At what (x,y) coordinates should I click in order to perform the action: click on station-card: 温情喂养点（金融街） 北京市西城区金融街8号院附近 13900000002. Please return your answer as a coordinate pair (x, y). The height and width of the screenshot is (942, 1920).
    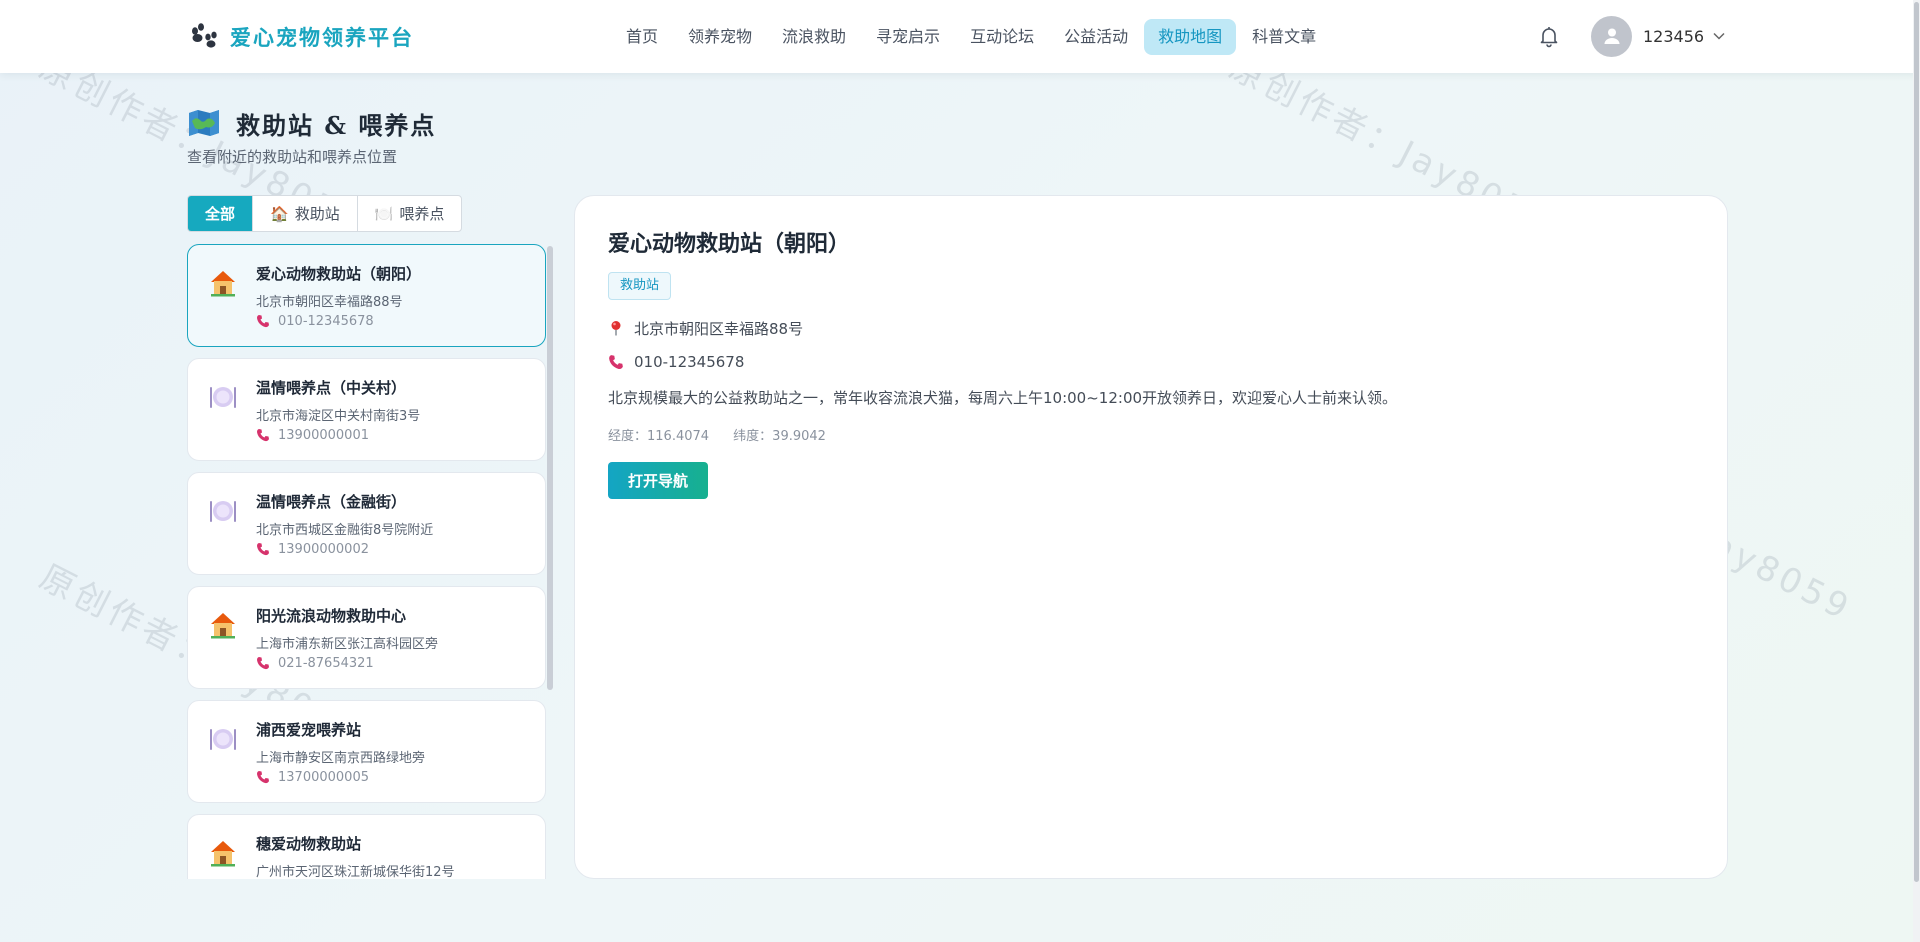
    Looking at the image, I should click on (366, 523).